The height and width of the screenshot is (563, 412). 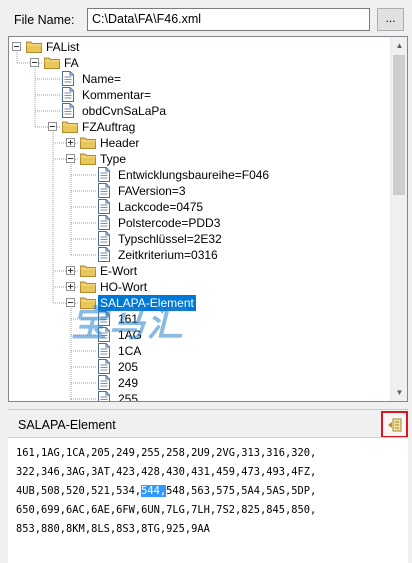 I want to click on tree-leaf-node: Zeitkriterium=0316, so click(x=199, y=255).